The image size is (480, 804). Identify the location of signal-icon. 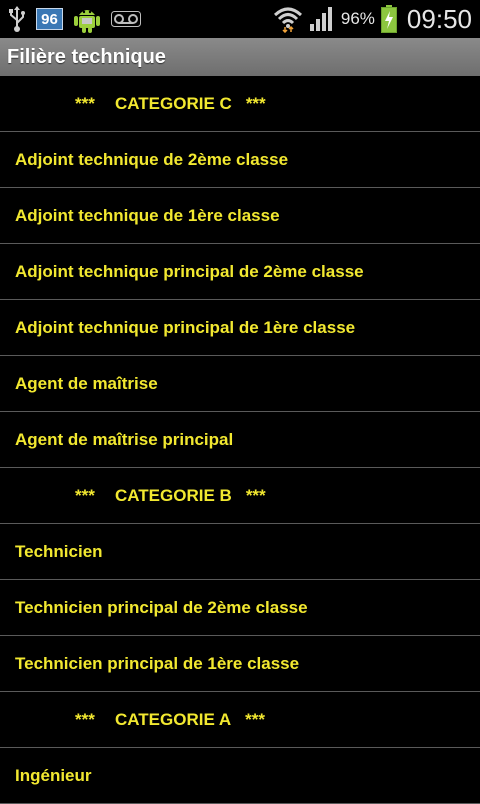
(322, 19).